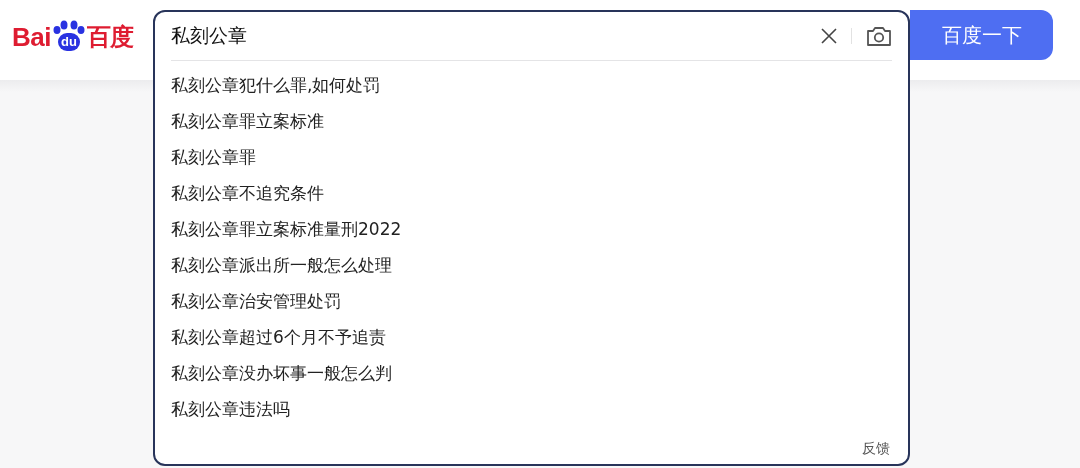  Describe the element at coordinates (31, 37) in the screenshot. I see `logo-text: Bai` at that location.